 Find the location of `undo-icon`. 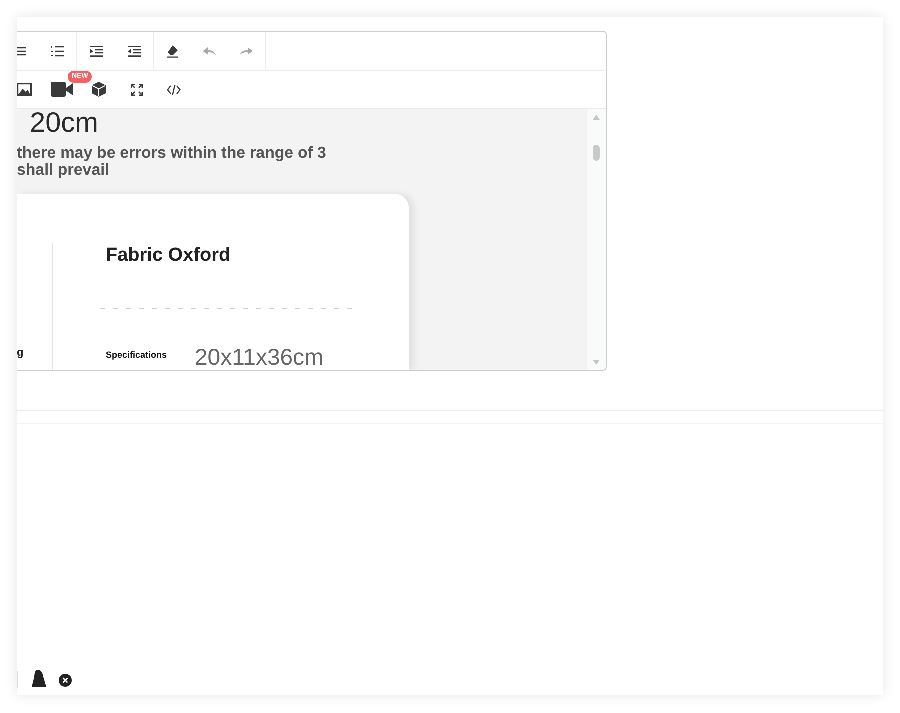

undo-icon is located at coordinates (209, 51).